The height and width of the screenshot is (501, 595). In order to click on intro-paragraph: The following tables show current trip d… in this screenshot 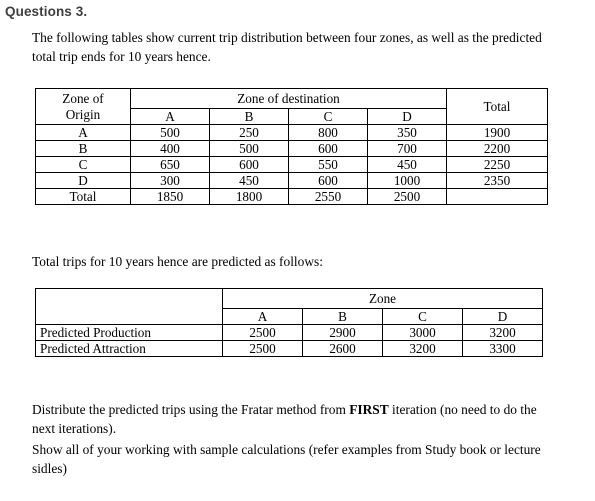, I will do `click(287, 47)`.